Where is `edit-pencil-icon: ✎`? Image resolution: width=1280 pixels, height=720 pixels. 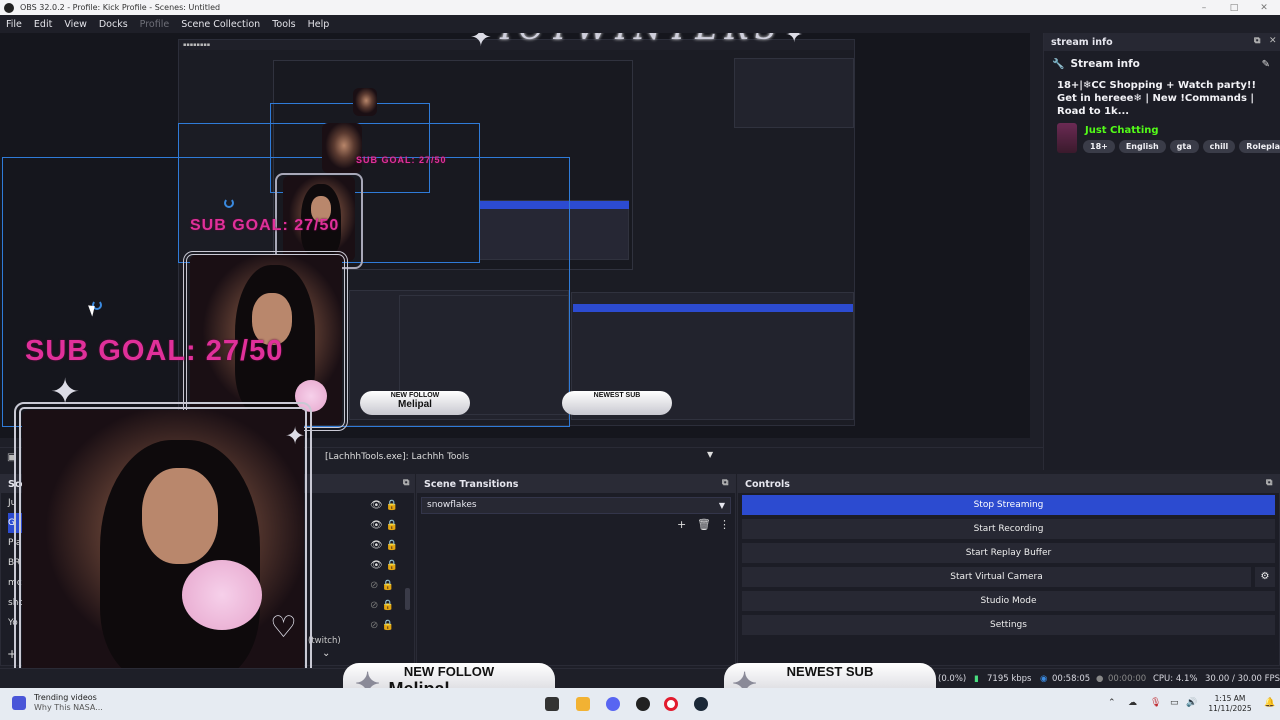 edit-pencil-icon: ✎ is located at coordinates (1266, 64).